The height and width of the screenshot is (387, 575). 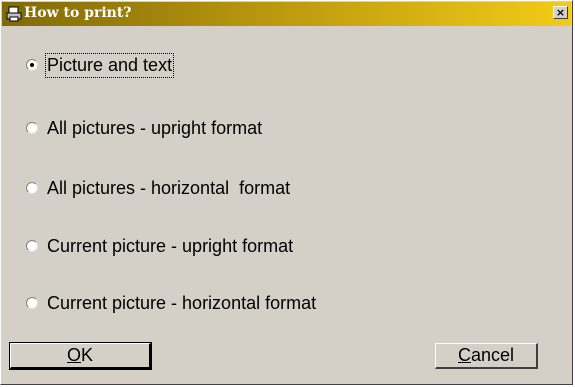 What do you see at coordinates (170, 245) in the screenshot?
I see `option-label: Current picture - upright format` at bounding box center [170, 245].